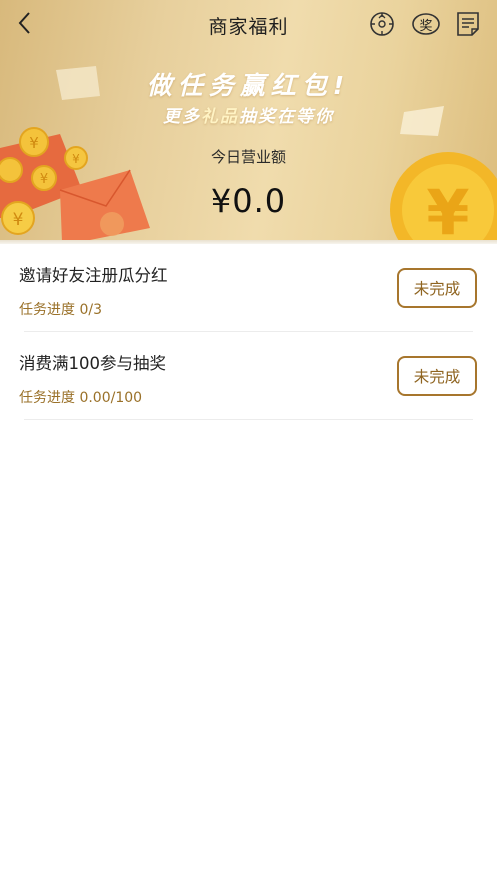 Image resolution: width=497 pixels, height=883 pixels. What do you see at coordinates (220, 117) in the screenshot?
I see `slogan-sub-highlight: 礼品` at bounding box center [220, 117].